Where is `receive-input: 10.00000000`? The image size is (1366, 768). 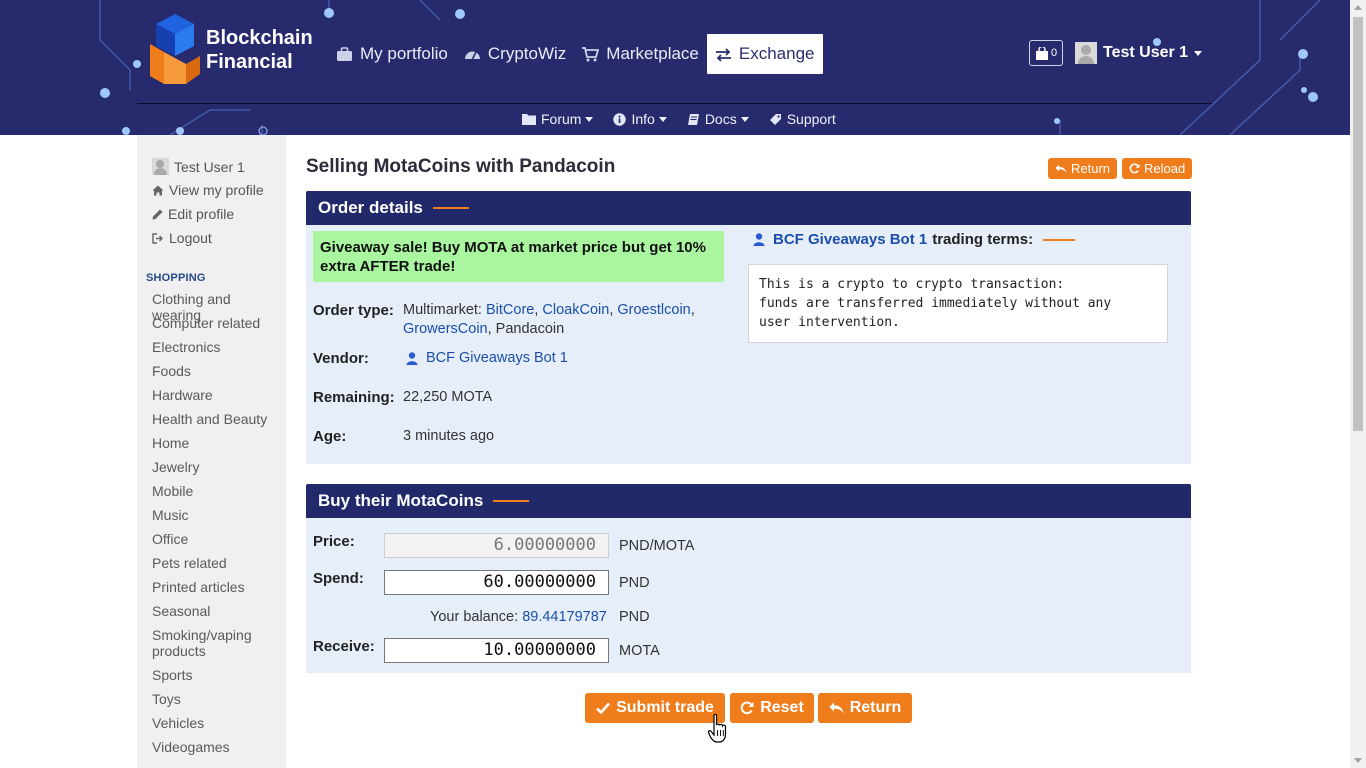 receive-input: 10.00000000 is located at coordinates (496, 650).